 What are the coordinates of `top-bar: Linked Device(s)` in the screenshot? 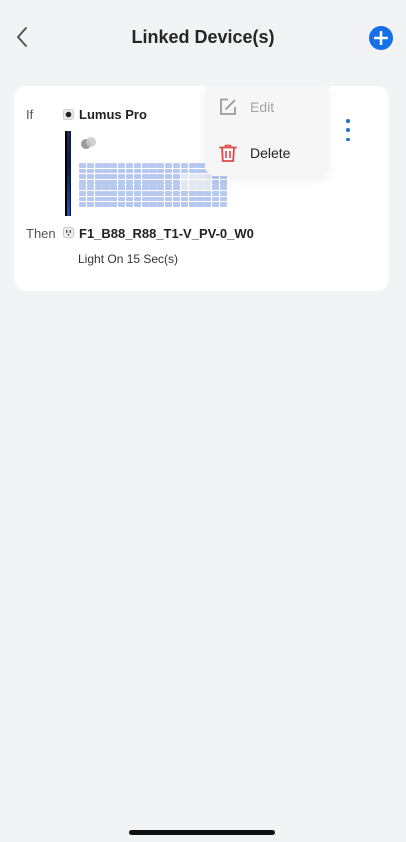 It's located at (203, 38).